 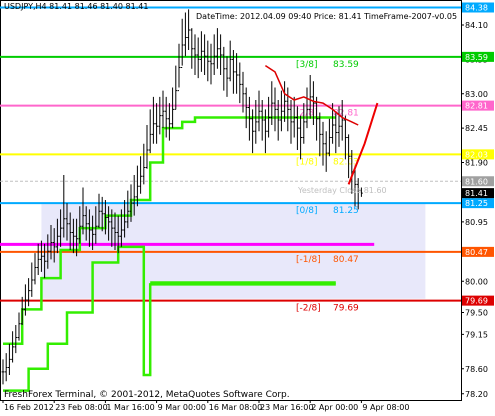 I want to click on y-tick-label: 80.00, so click(x=476, y=281).